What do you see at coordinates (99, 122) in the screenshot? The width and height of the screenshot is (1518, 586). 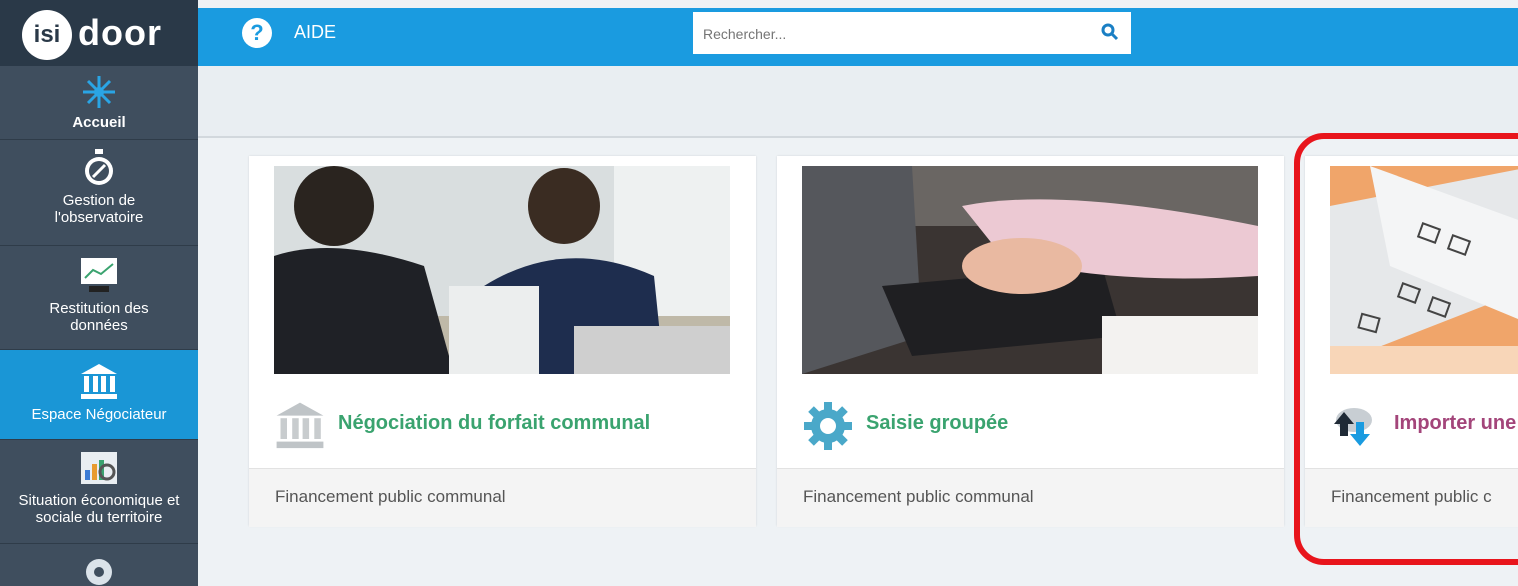 I see `sidebar-item-label: Accueil` at bounding box center [99, 122].